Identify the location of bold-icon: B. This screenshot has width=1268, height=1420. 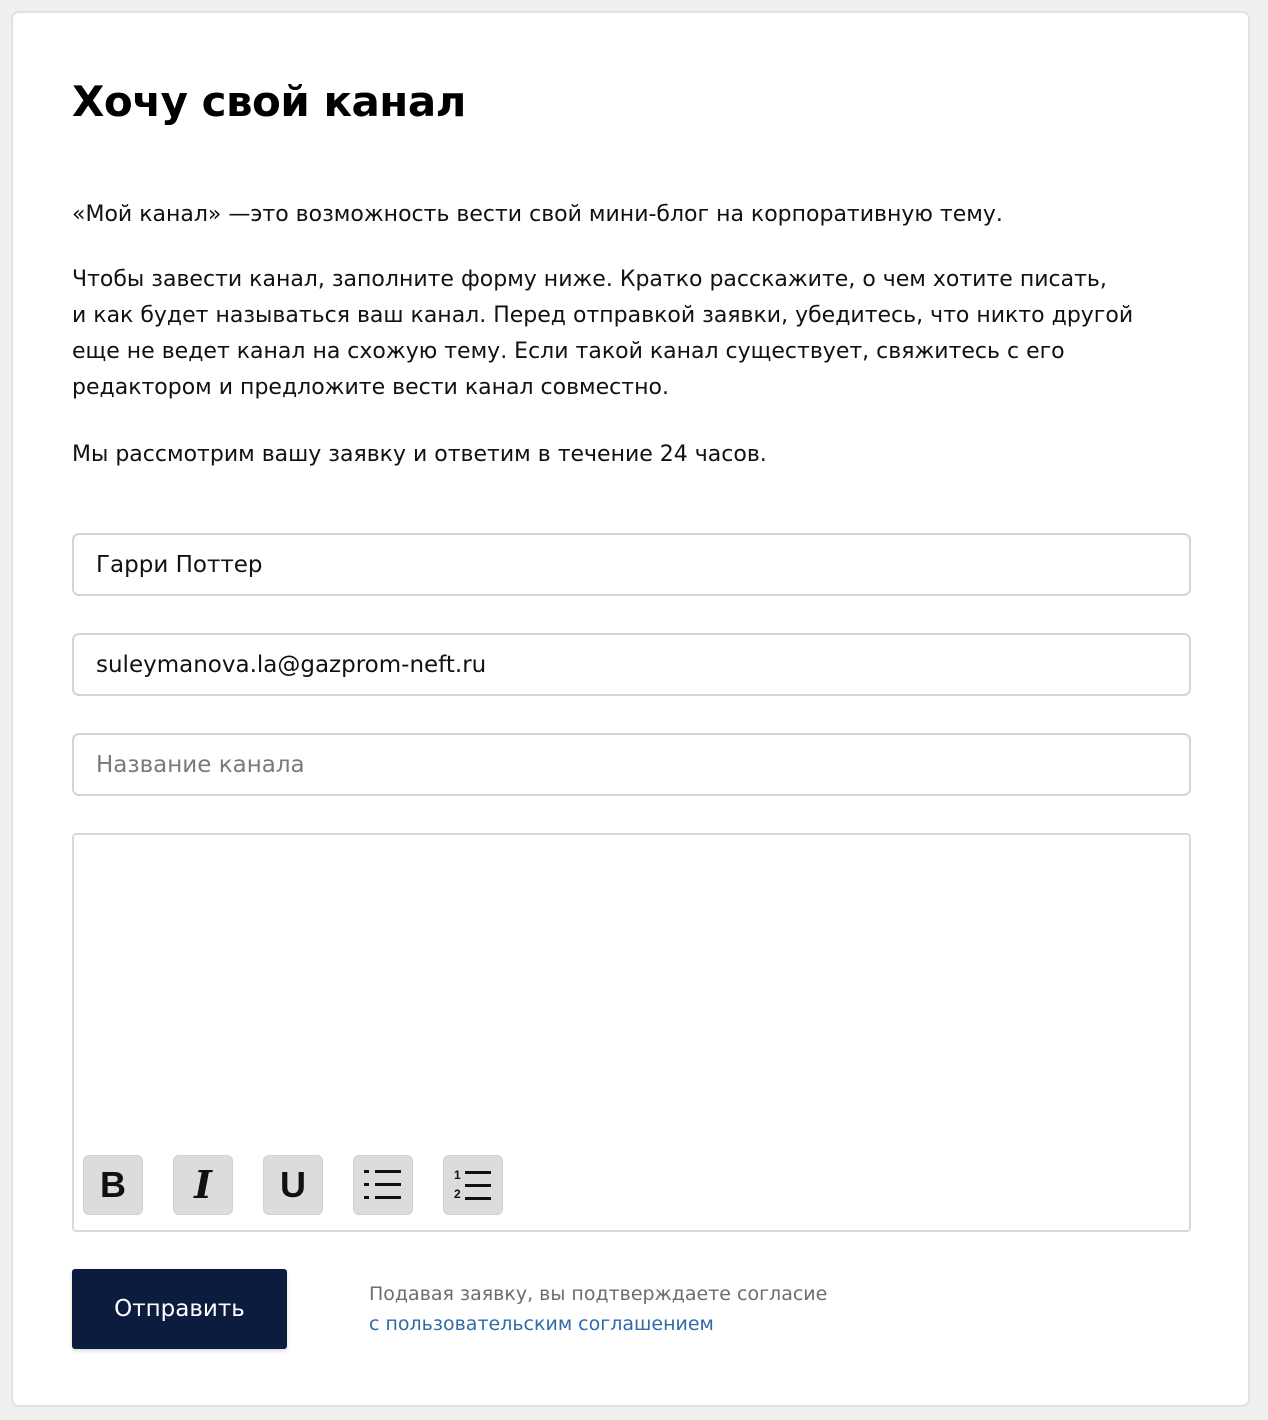
(113, 1184).